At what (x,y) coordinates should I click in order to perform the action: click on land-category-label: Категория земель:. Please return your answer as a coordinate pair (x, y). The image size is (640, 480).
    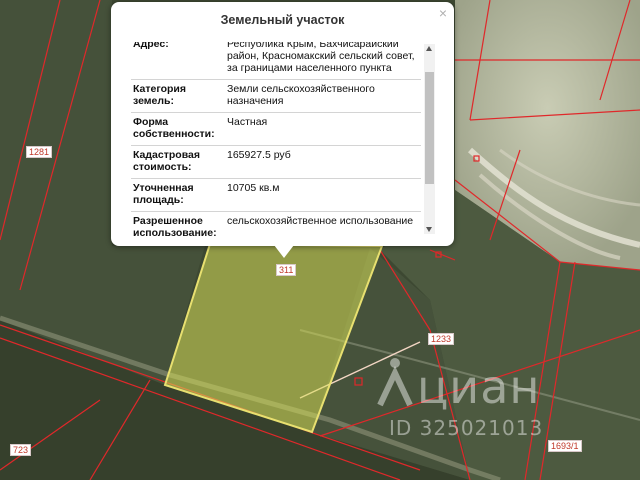
    Looking at the image, I should click on (177, 96).